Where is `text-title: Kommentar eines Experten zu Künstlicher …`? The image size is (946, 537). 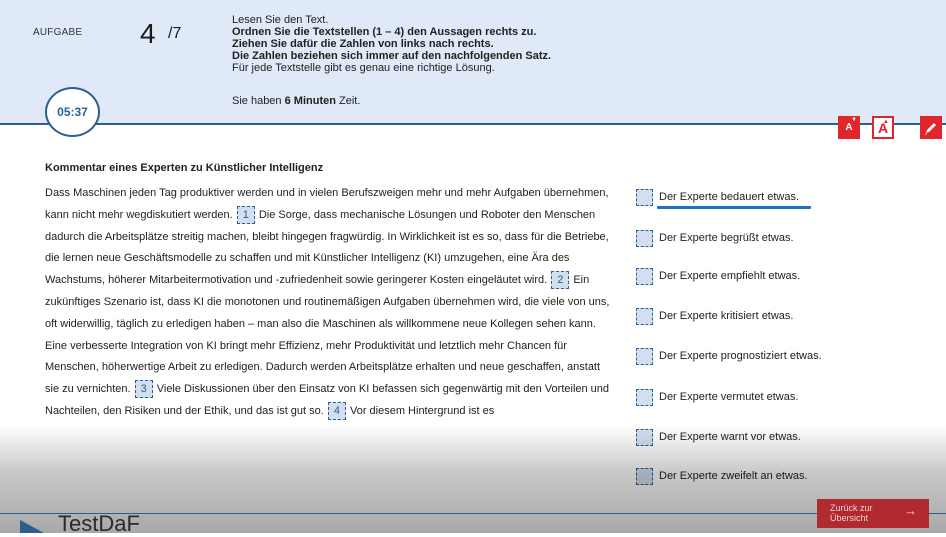
text-title: Kommentar eines Experten zu Künstlicher … is located at coordinates (184, 168).